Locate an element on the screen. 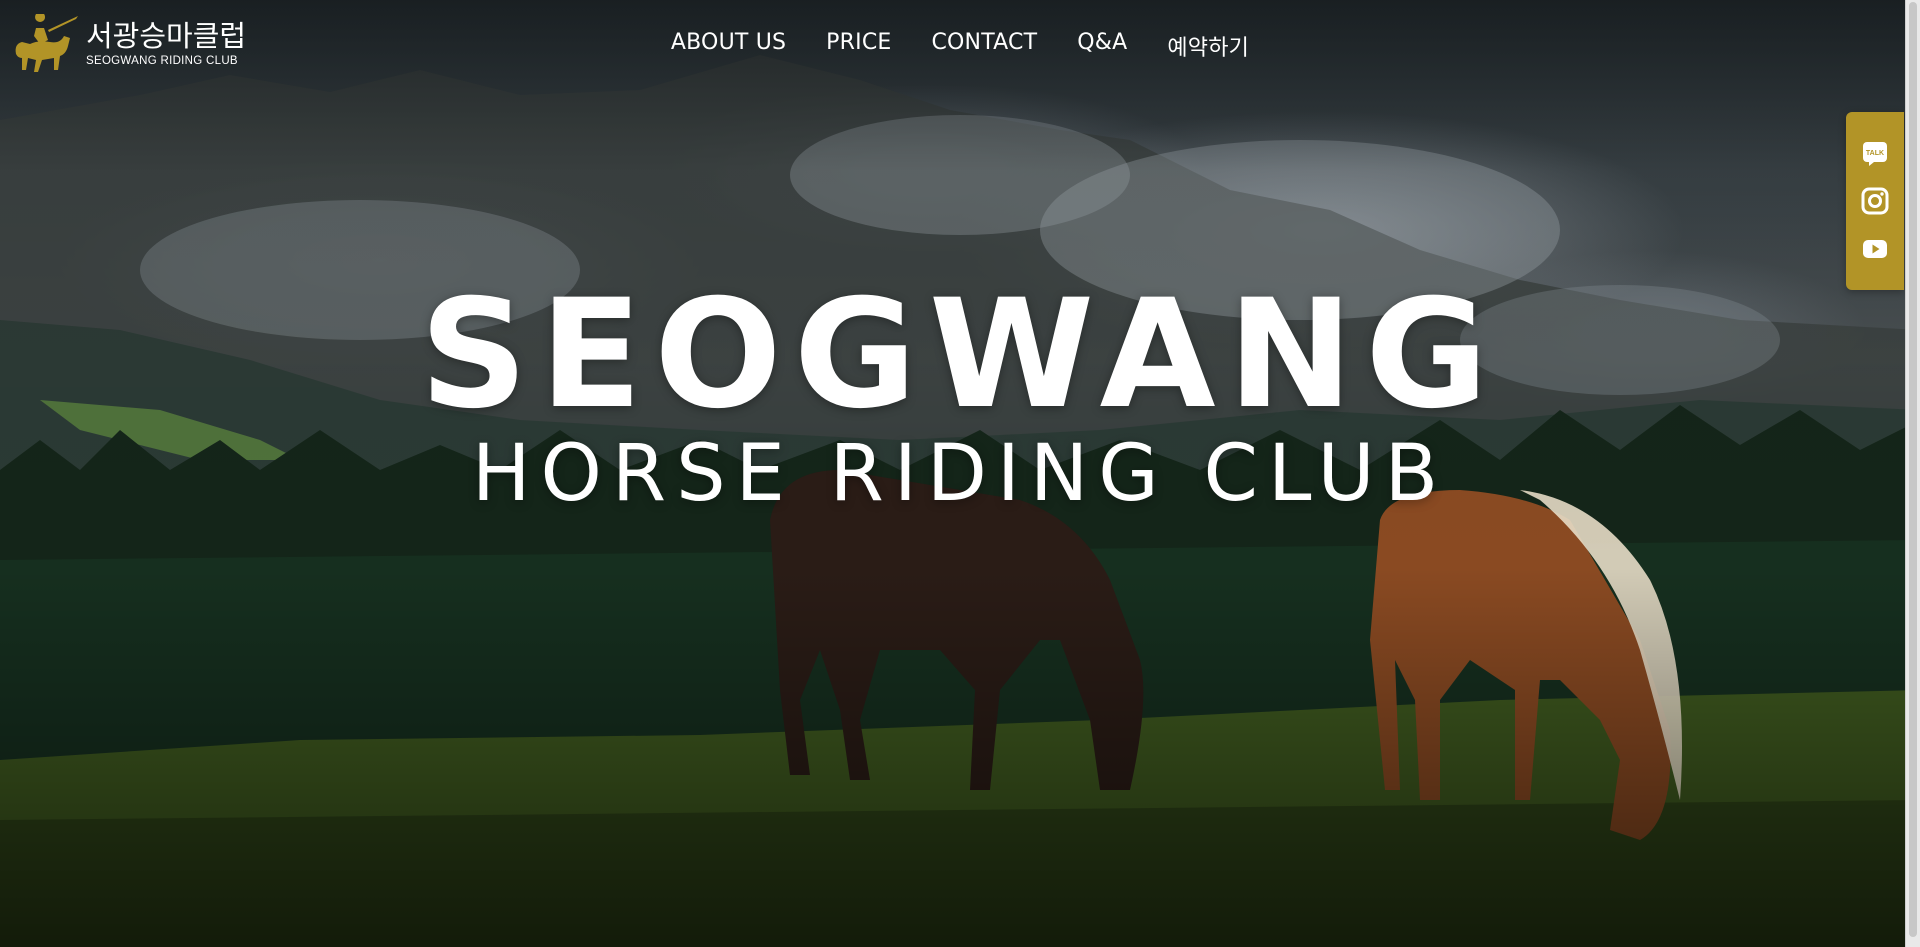 Image resolution: width=1920 pixels, height=947 pixels. nav-qna: Q&A is located at coordinates (1102, 42).